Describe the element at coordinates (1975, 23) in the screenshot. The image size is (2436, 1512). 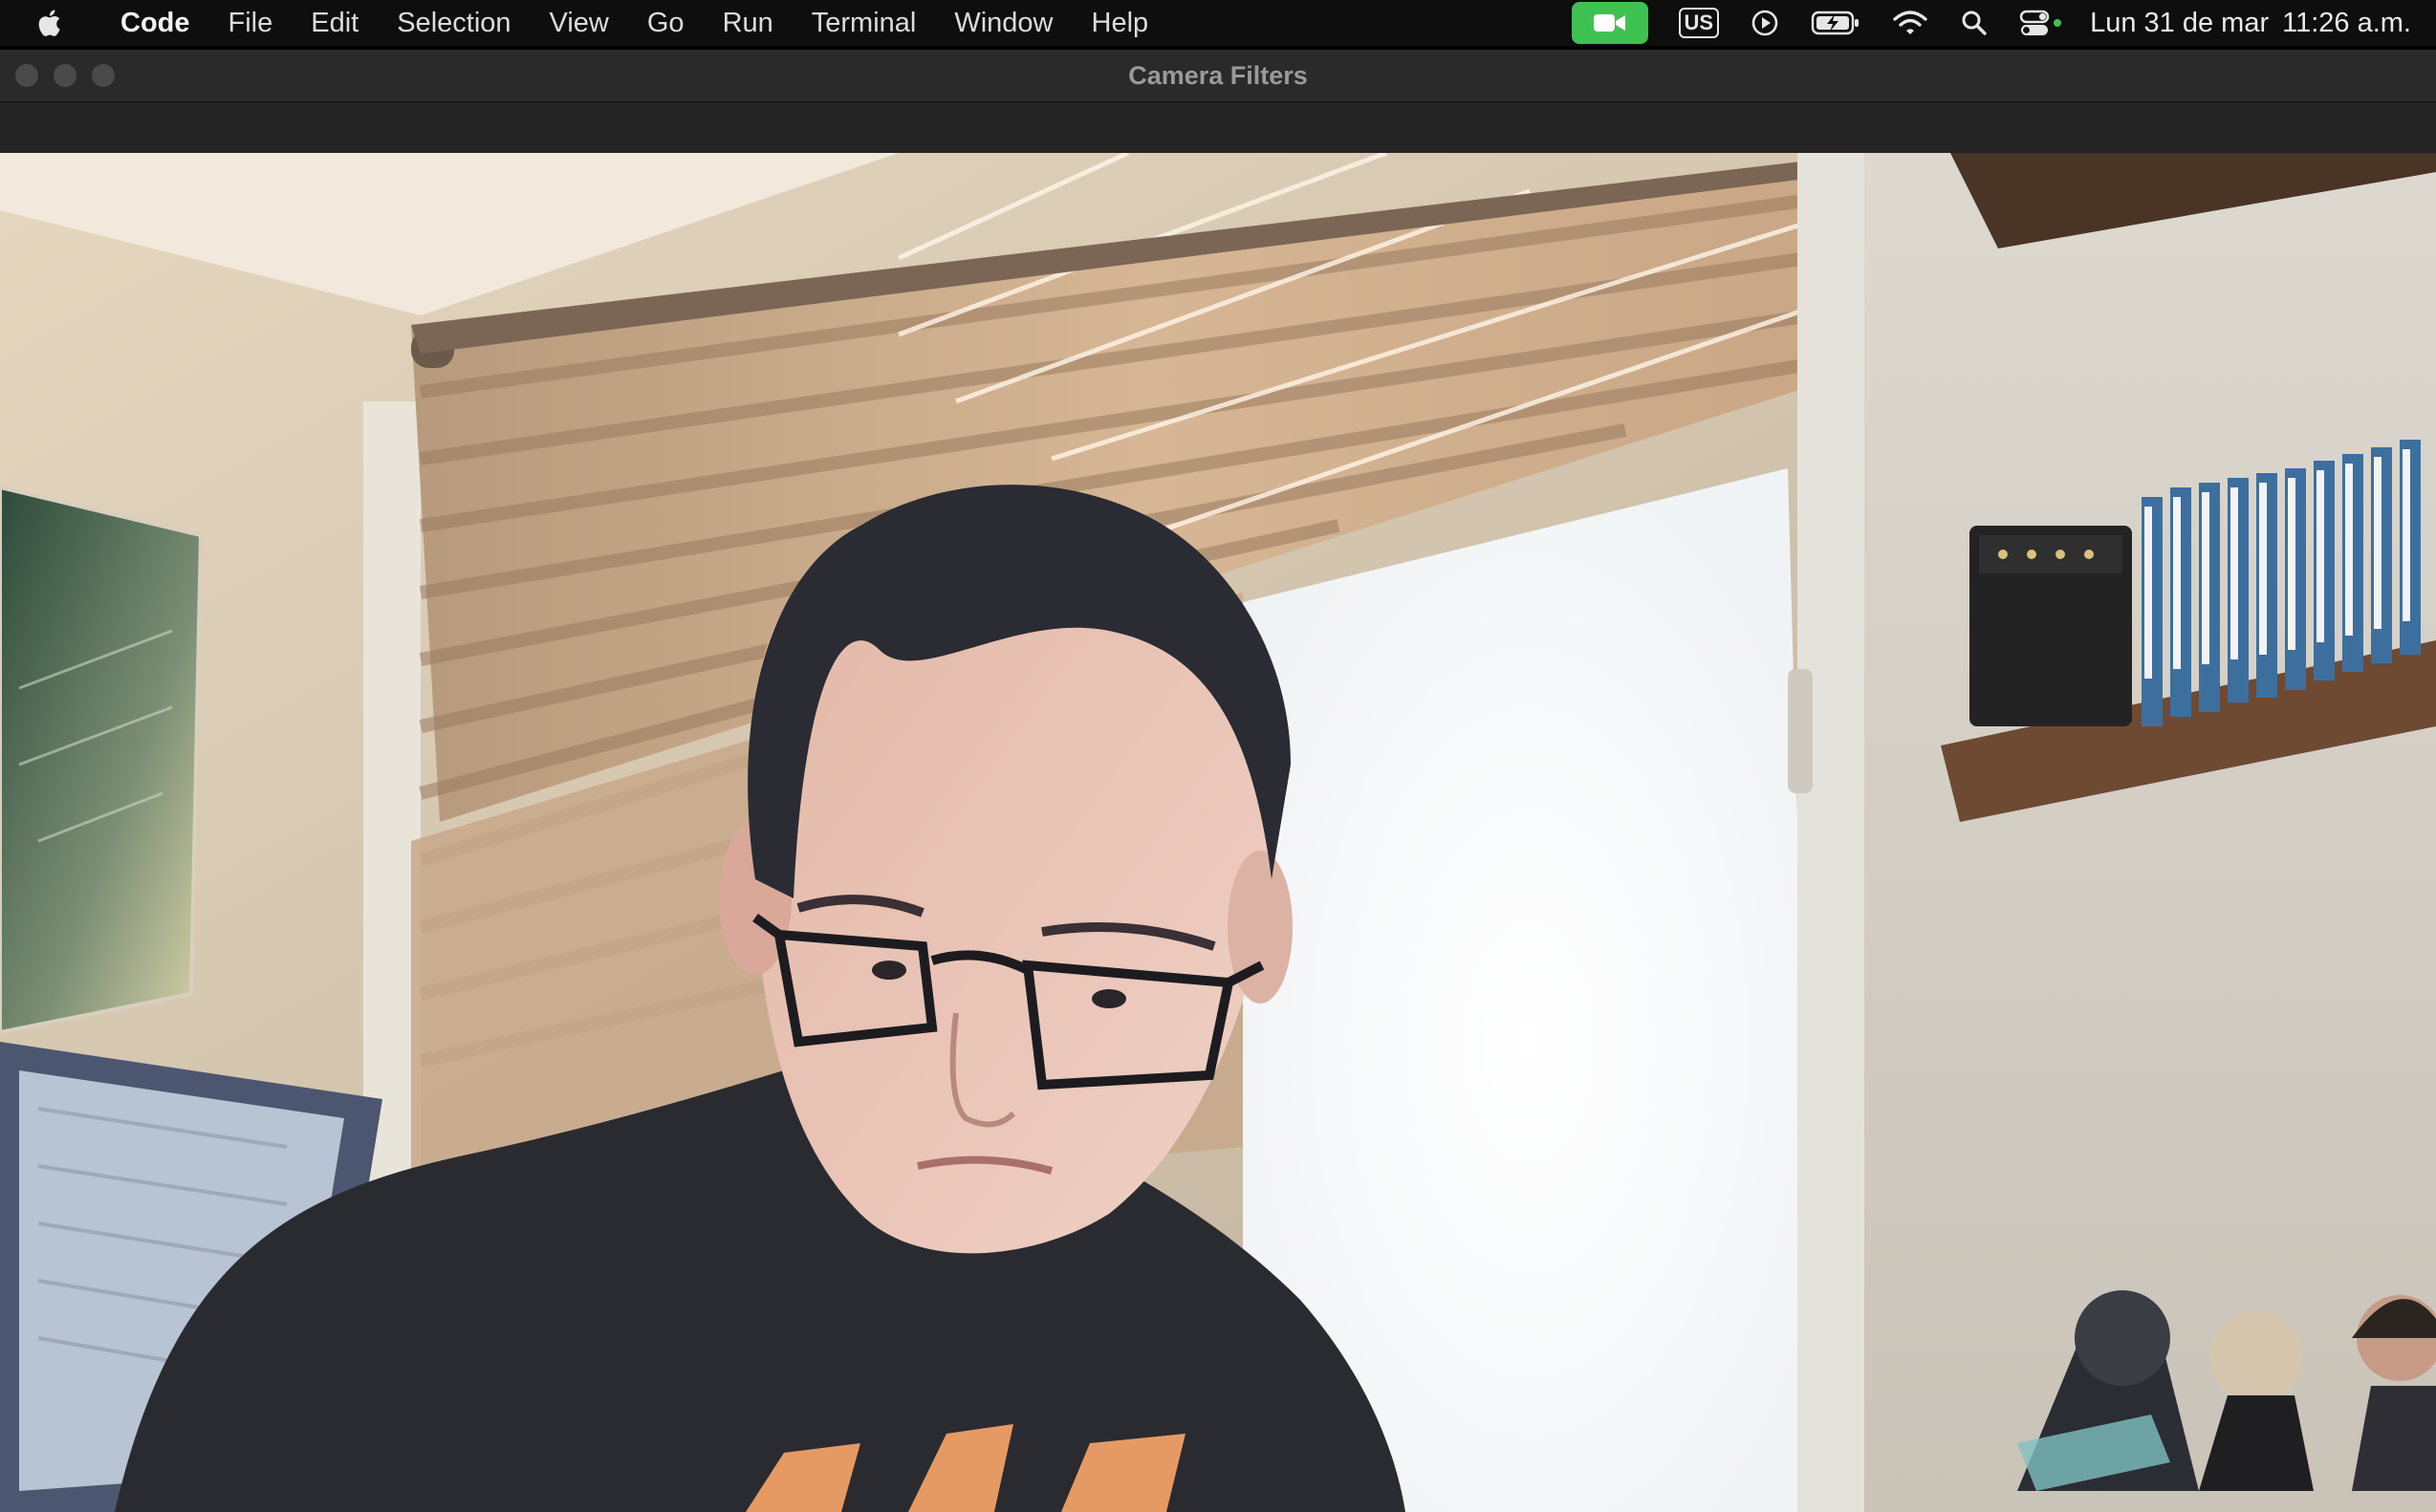
I see `spotlight-search-icon` at that location.